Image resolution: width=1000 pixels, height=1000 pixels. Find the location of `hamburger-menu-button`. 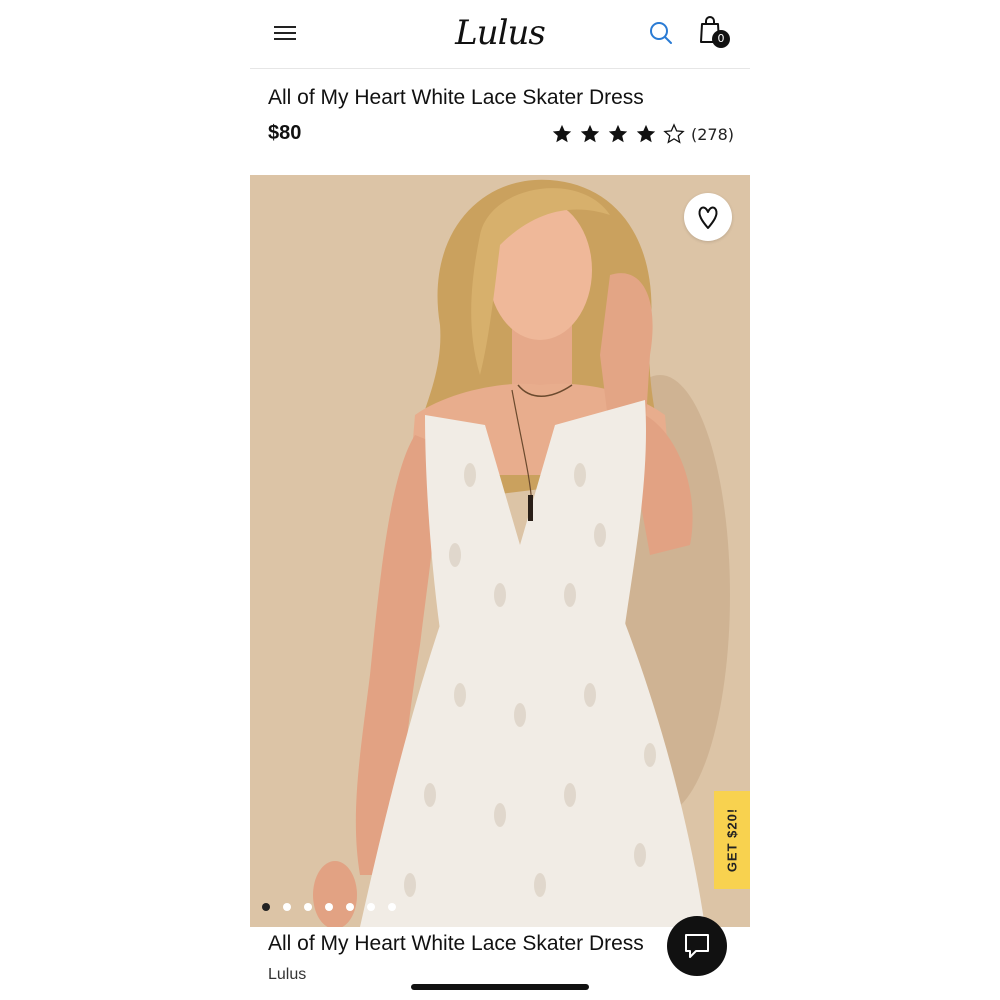

hamburger-menu-button is located at coordinates (285, 33).